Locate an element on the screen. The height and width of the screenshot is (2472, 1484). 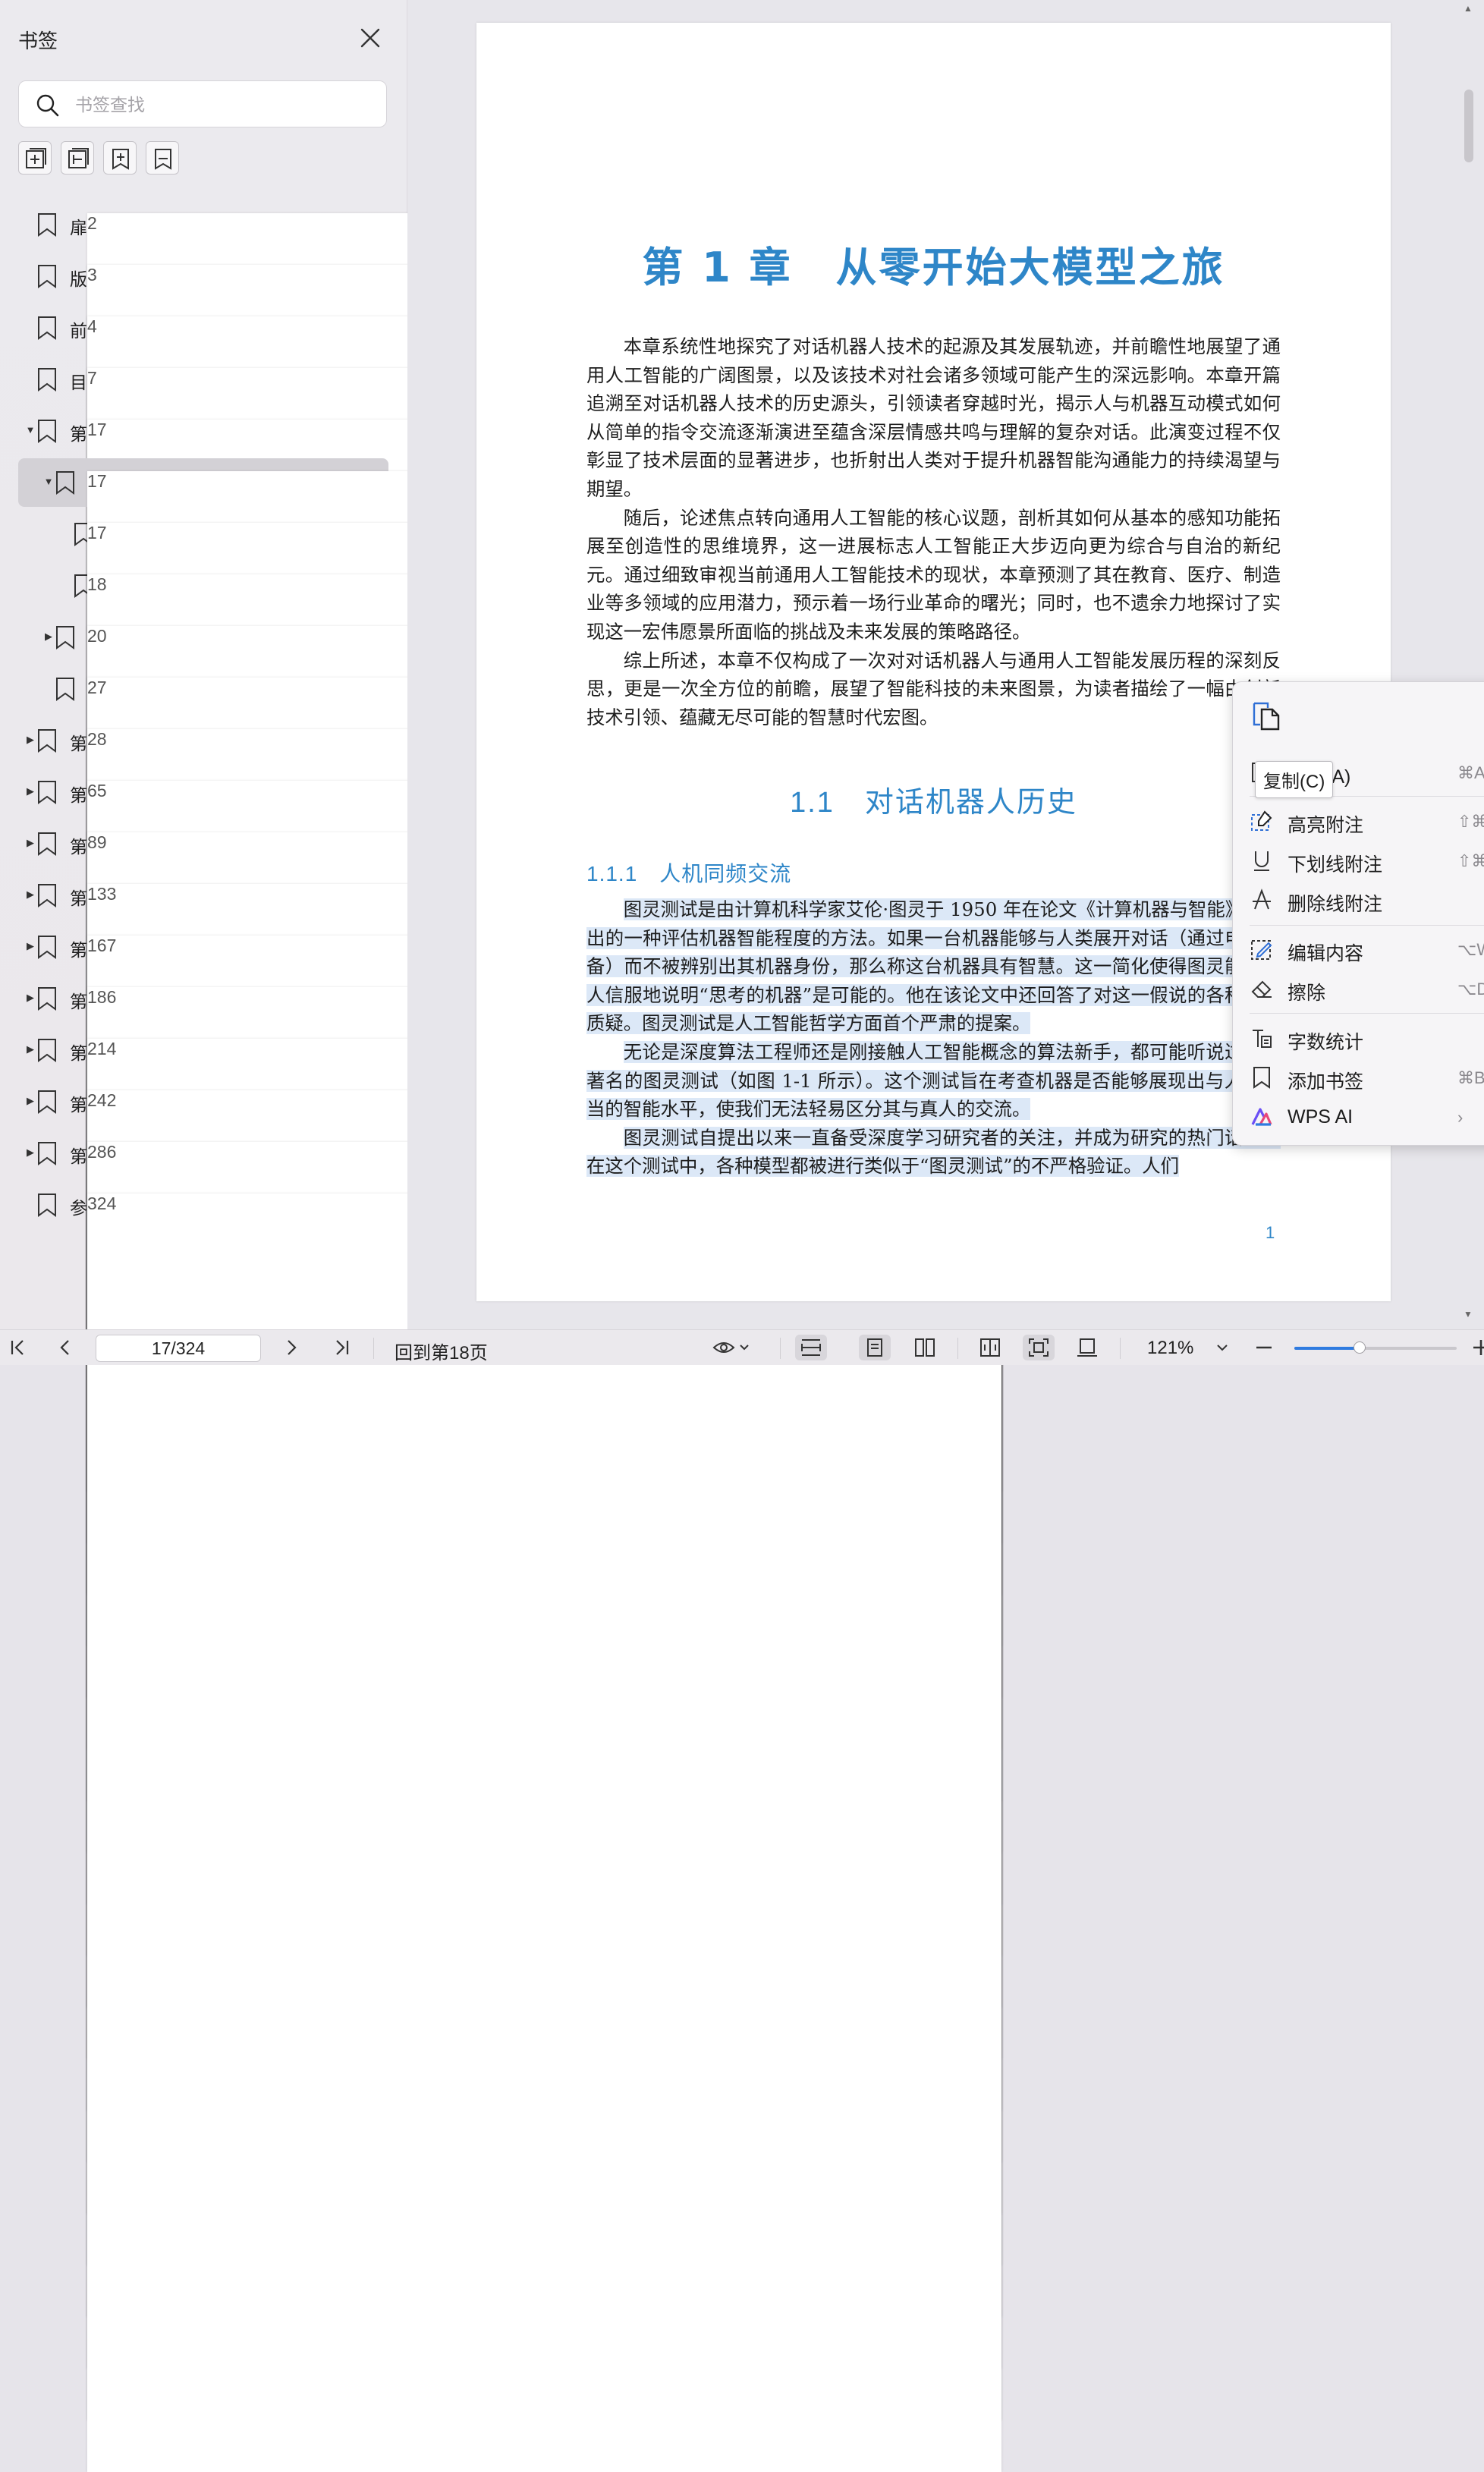
first-page-icon is located at coordinates (18, 1347).